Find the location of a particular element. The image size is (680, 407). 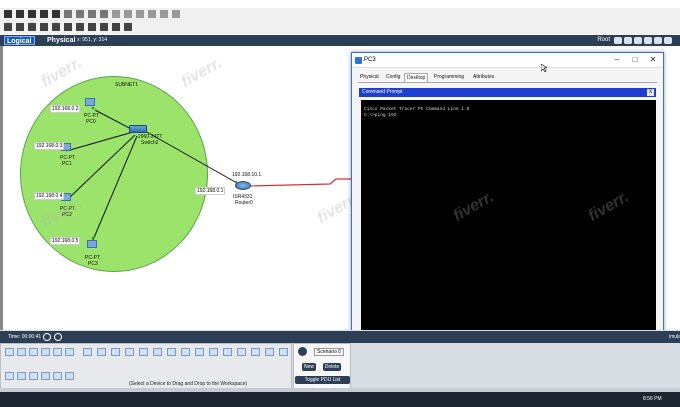

router-ip-left: 192.168.0.1 is located at coordinates (210, 191).